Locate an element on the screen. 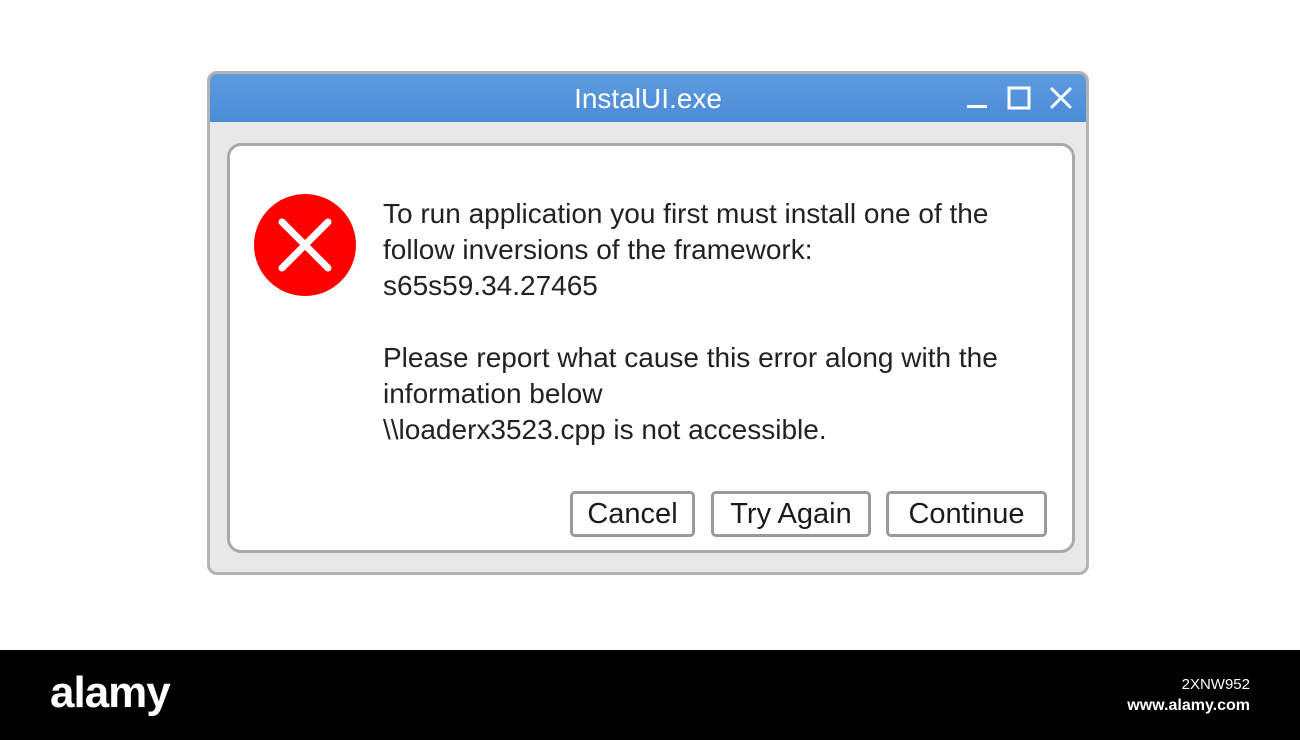 The height and width of the screenshot is (740, 1300). minimize-icon is located at coordinates (977, 99).